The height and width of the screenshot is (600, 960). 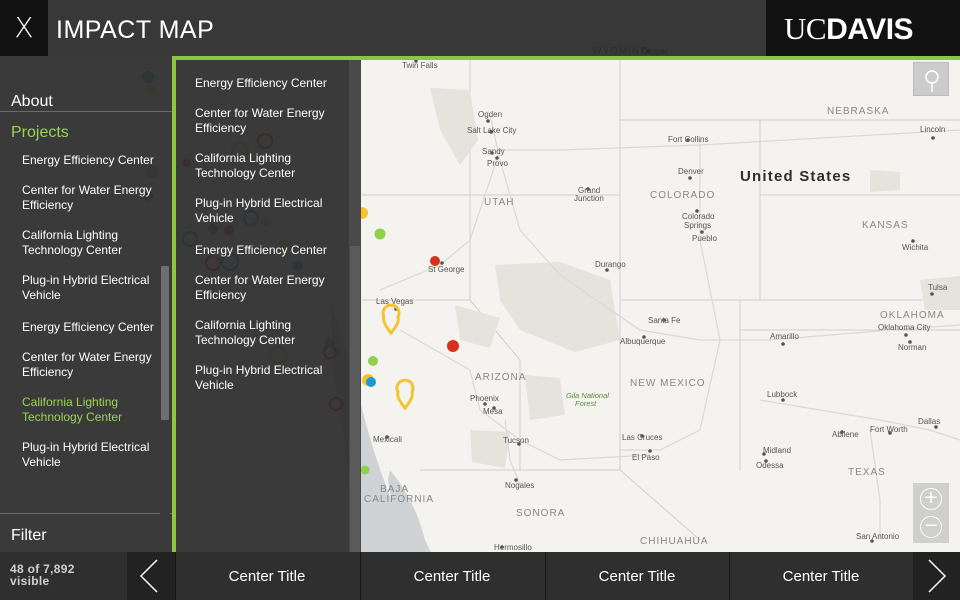 I want to click on chevron-left-icon, so click(x=148, y=576).